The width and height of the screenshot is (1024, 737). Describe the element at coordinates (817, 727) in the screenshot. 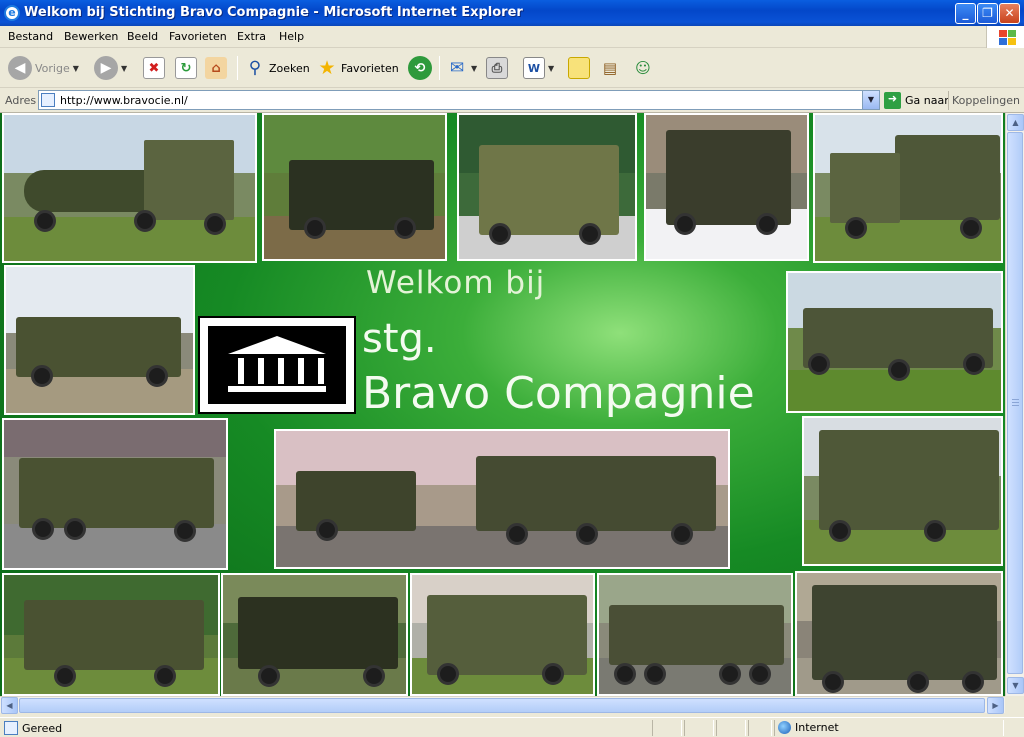

I see `zone-label: Internet` at that location.